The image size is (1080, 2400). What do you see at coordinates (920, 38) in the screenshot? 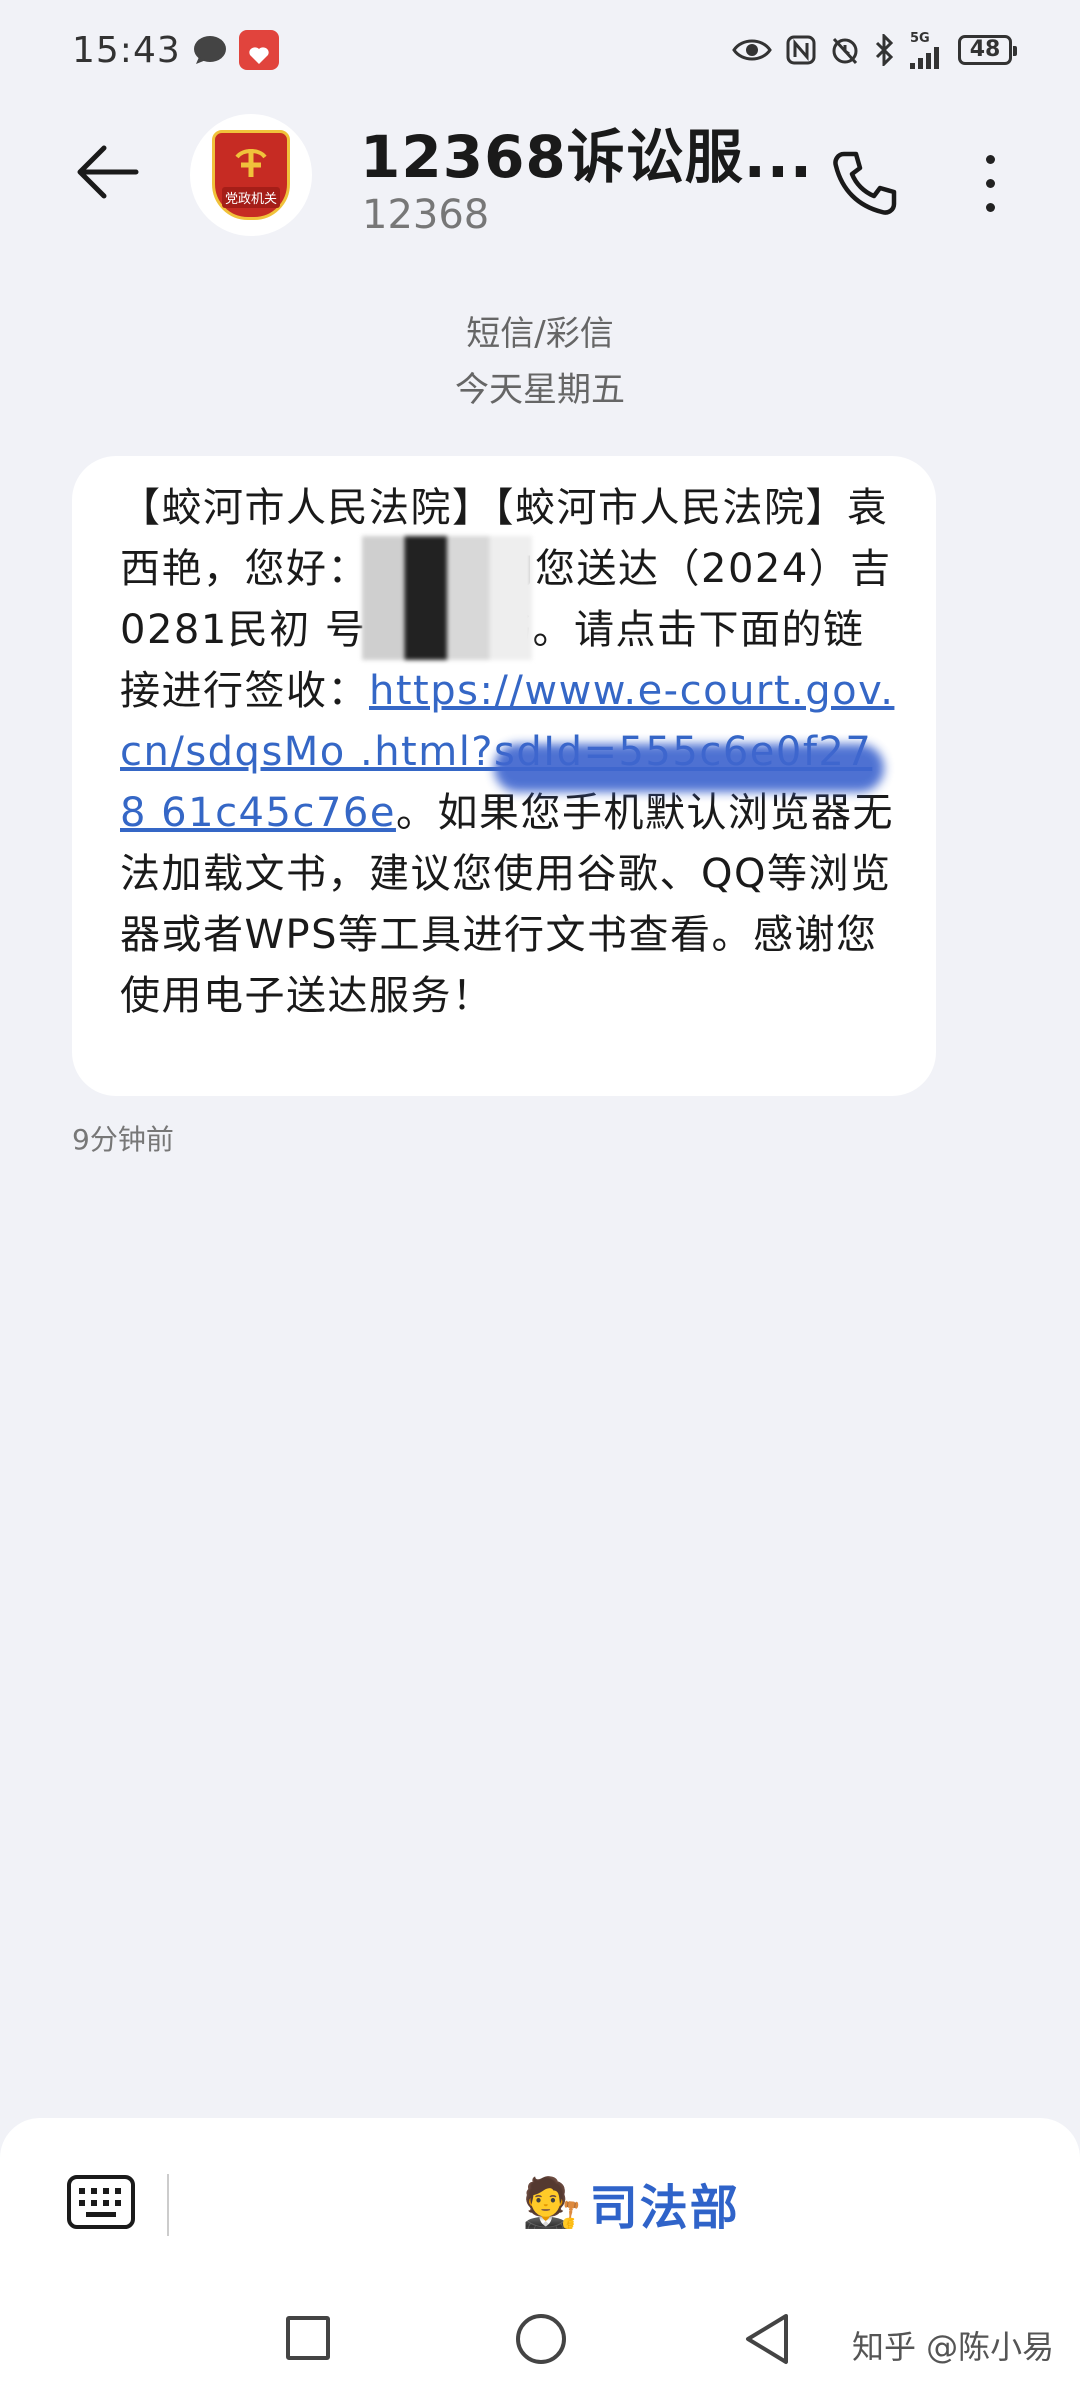
I see `network-label: 5G` at bounding box center [920, 38].